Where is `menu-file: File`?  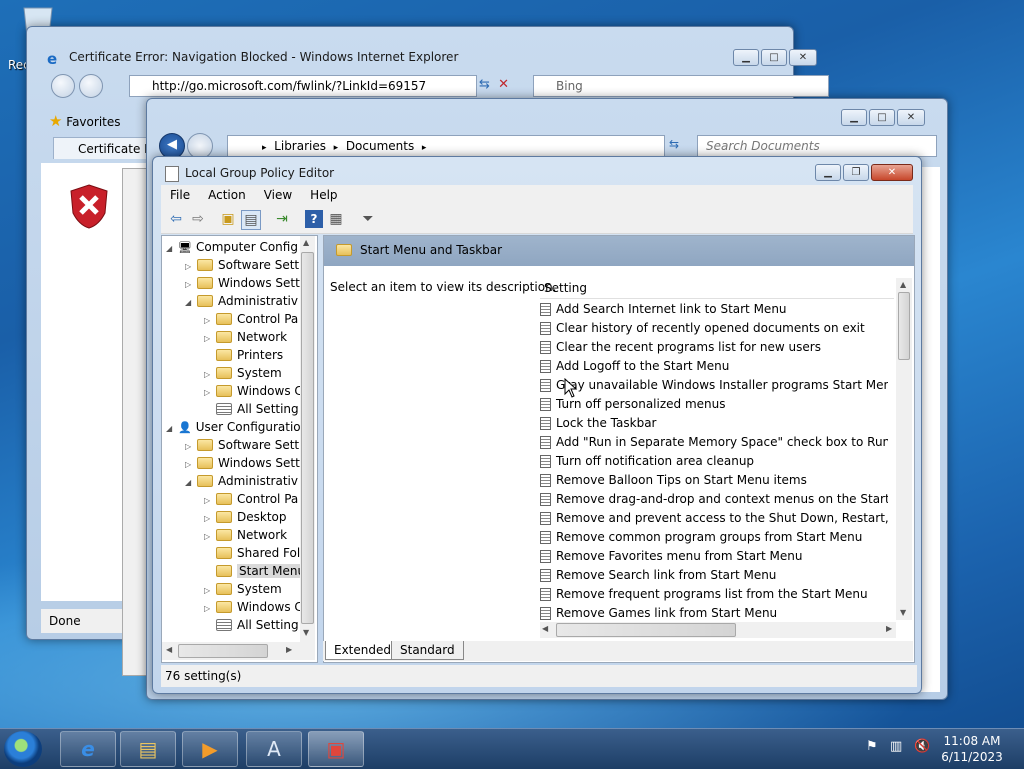
menu-file: File is located at coordinates (180, 195).